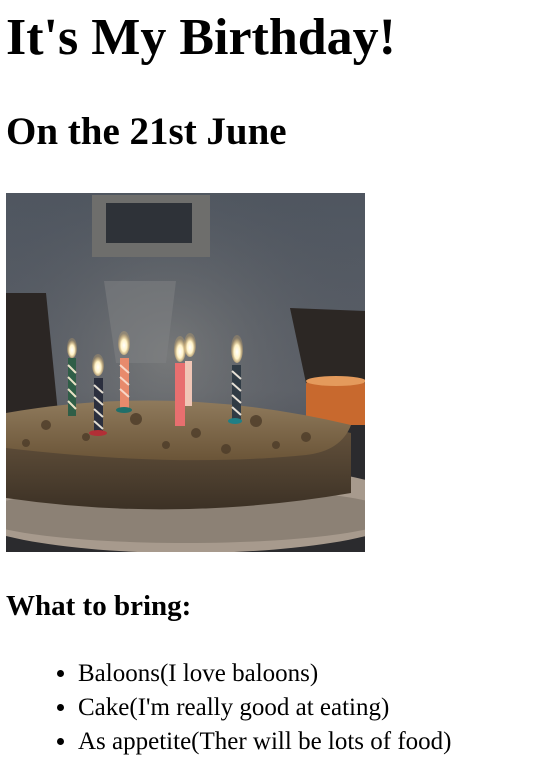  What do you see at coordinates (99, 606) in the screenshot?
I see `bring-heading: What to bring:` at bounding box center [99, 606].